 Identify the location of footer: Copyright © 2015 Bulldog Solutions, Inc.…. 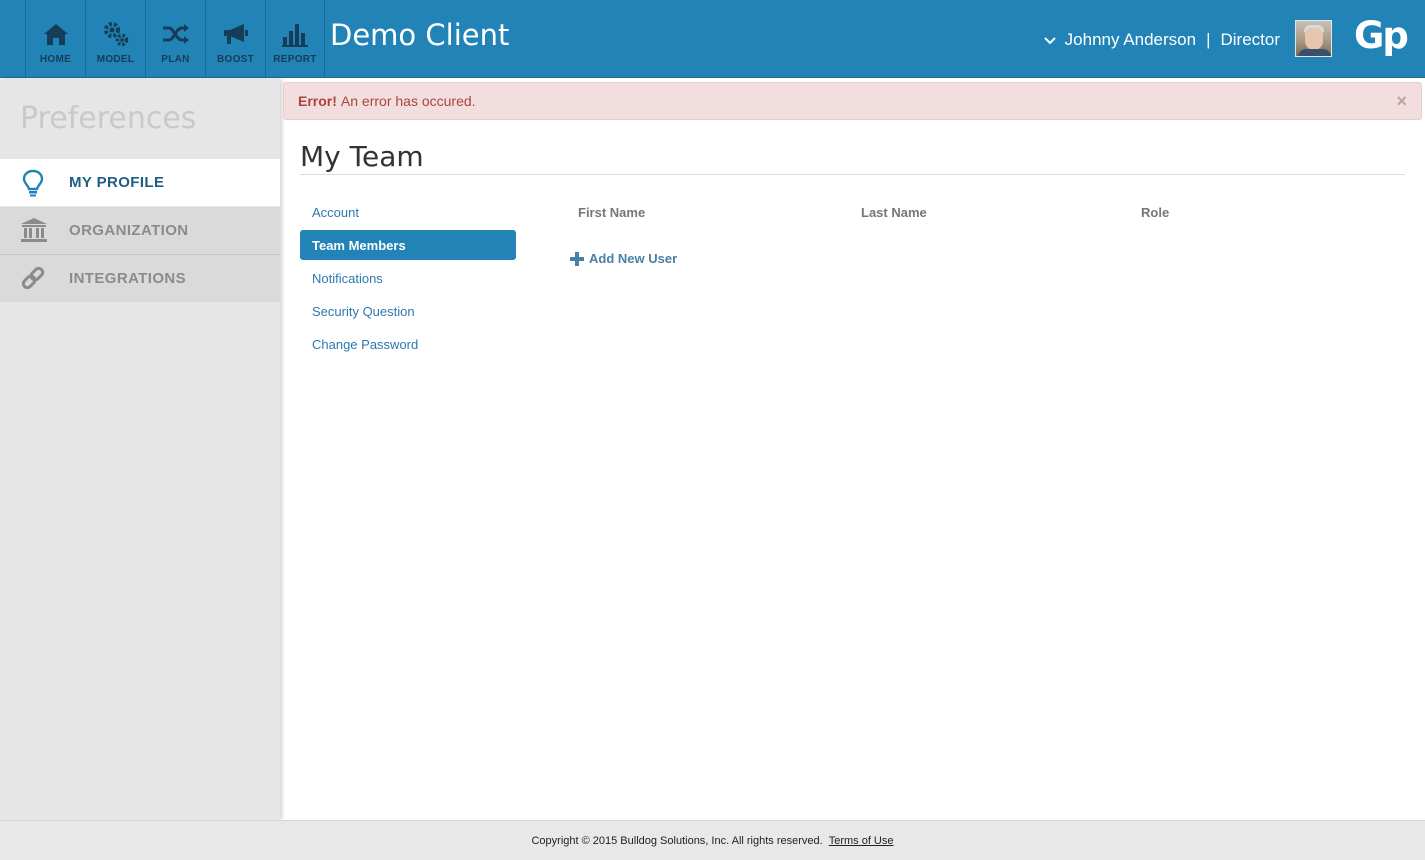
(712, 840).